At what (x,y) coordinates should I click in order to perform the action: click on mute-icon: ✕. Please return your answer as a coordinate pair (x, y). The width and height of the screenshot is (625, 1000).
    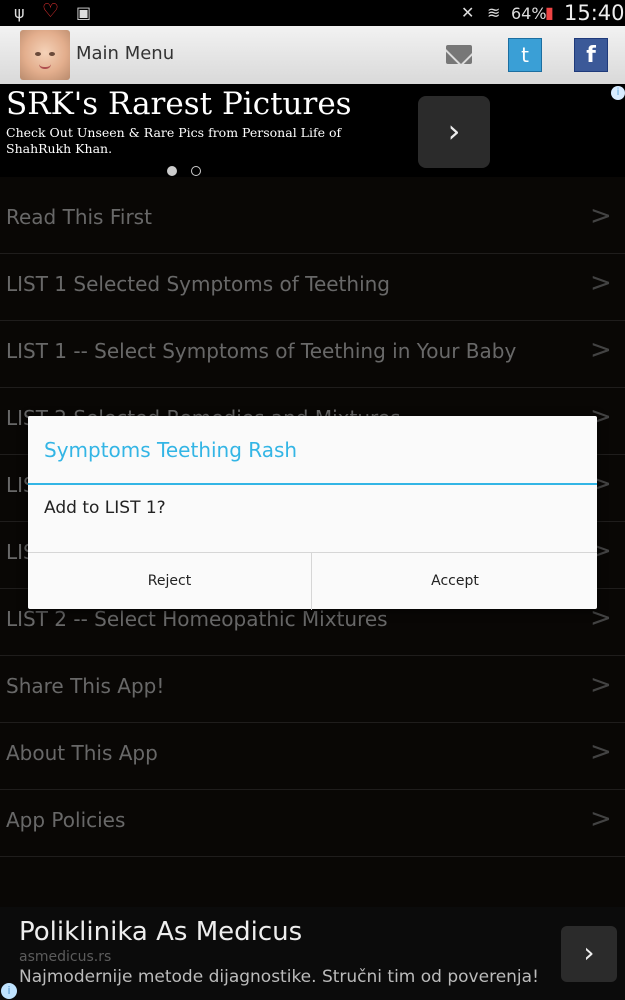
    Looking at the image, I should click on (468, 12).